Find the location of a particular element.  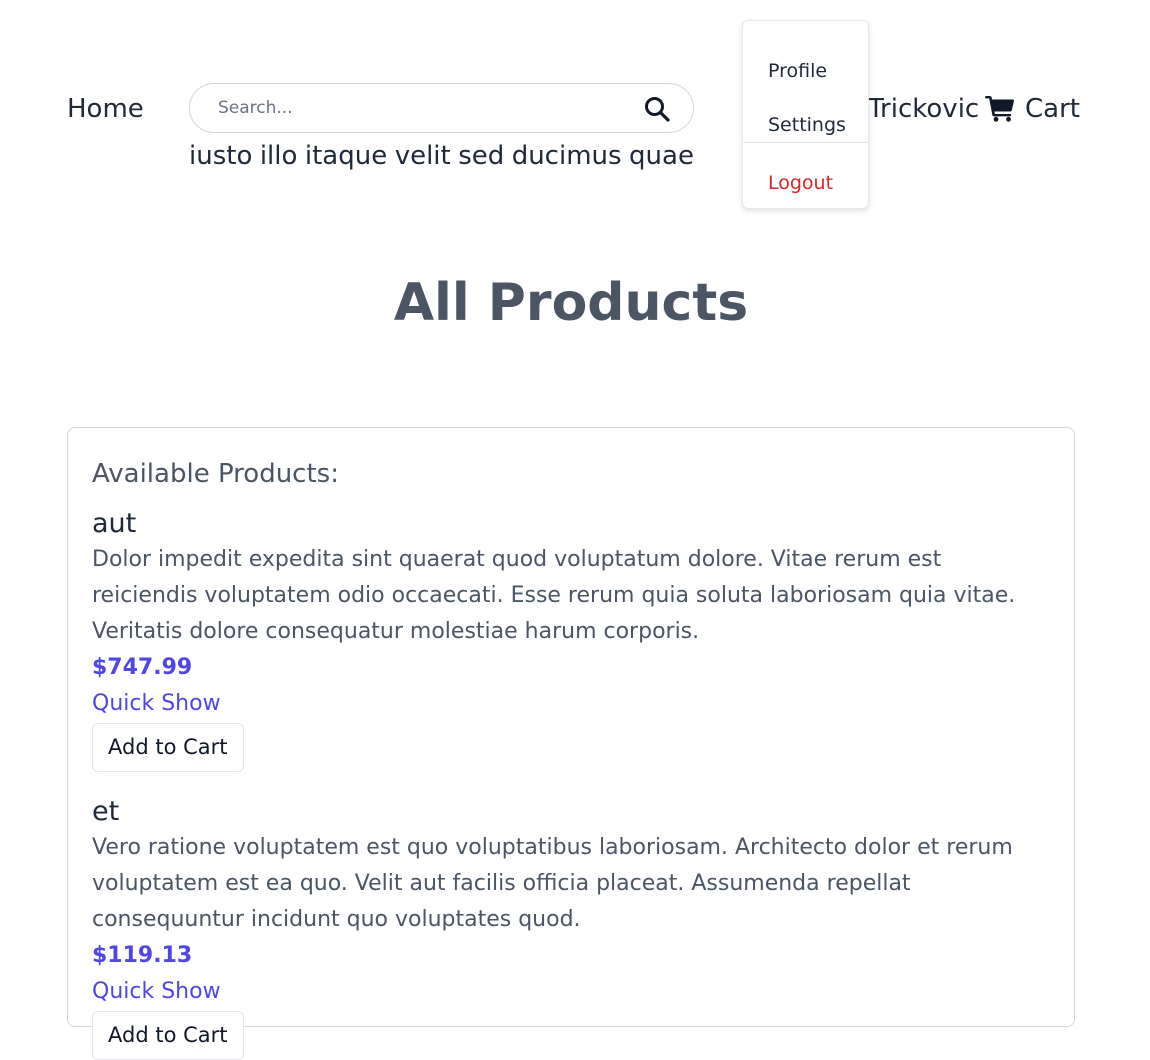

search-tag: velit is located at coordinates (423, 156).